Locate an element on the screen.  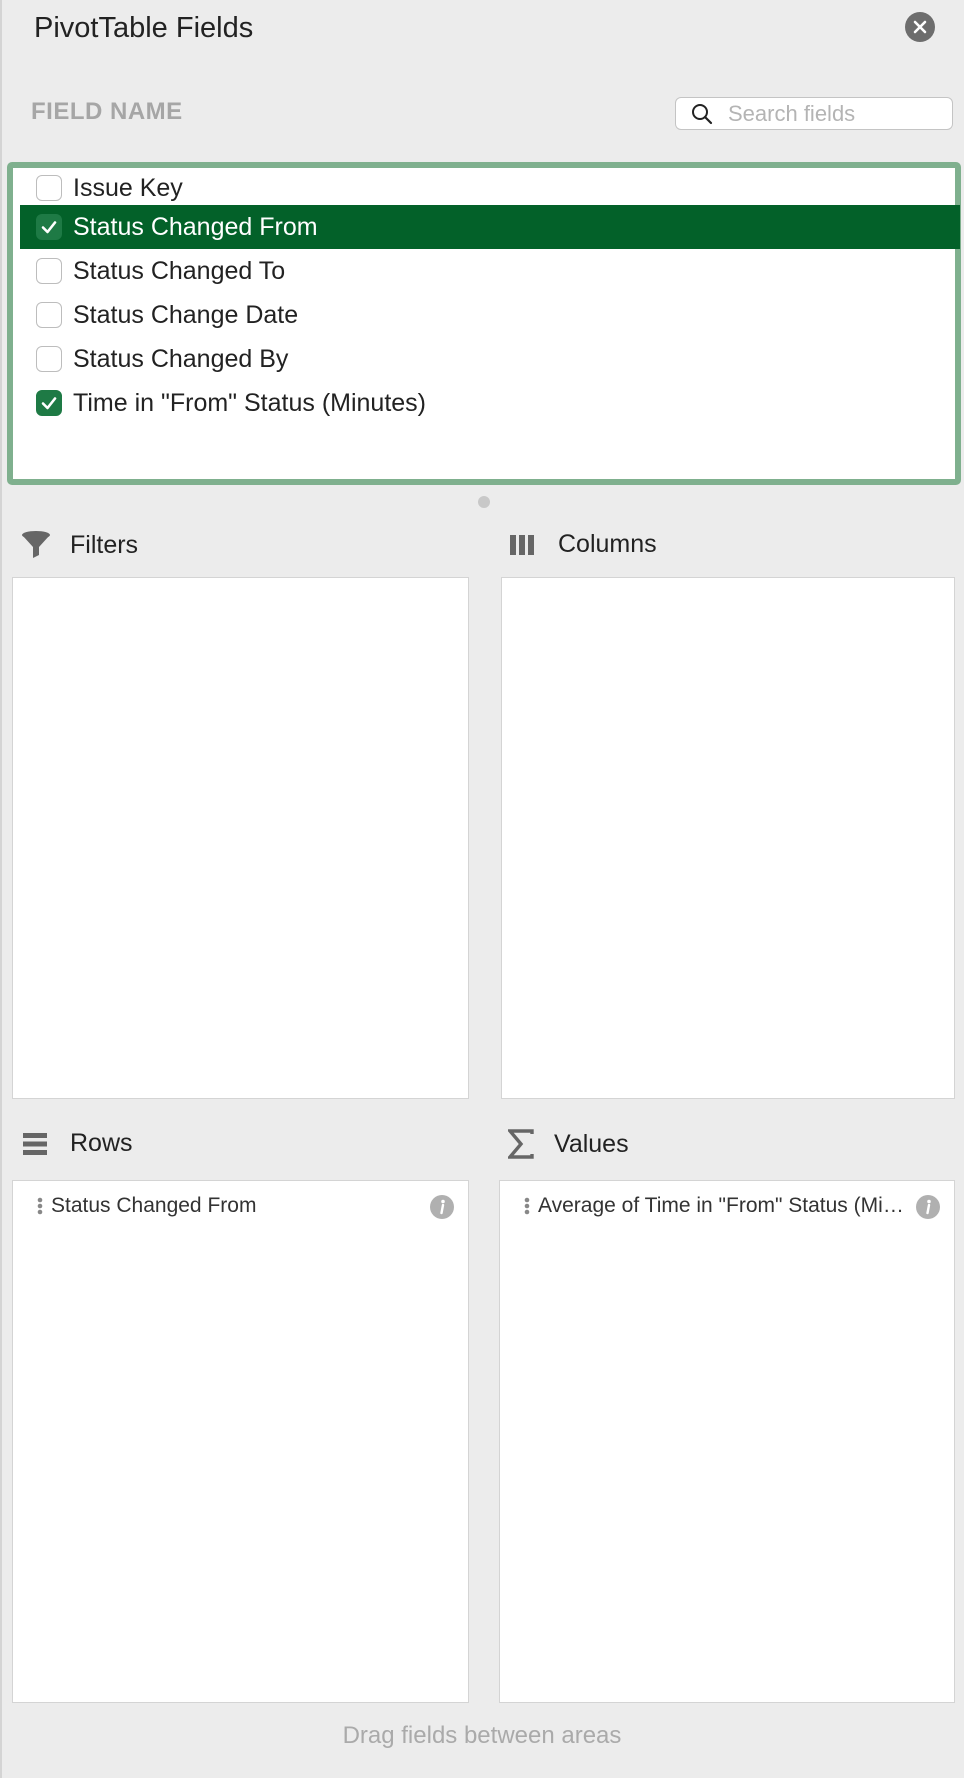
splitter-handle is located at coordinates (484, 502).